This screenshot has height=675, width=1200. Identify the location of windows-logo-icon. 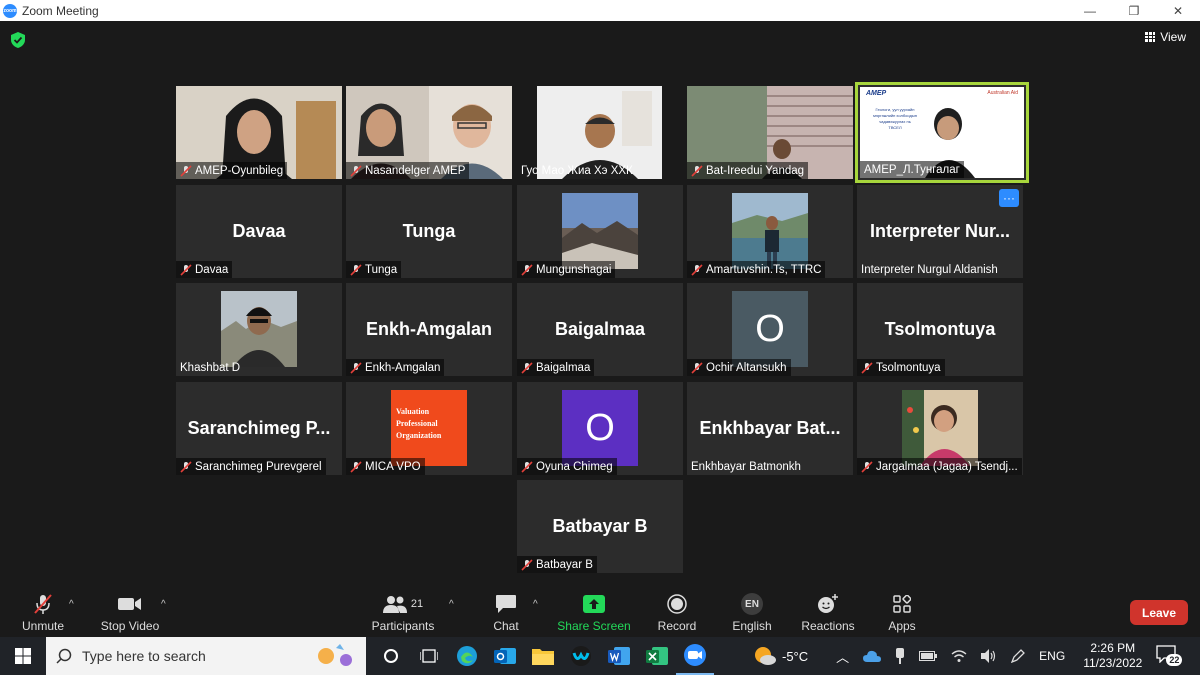
(23, 656).